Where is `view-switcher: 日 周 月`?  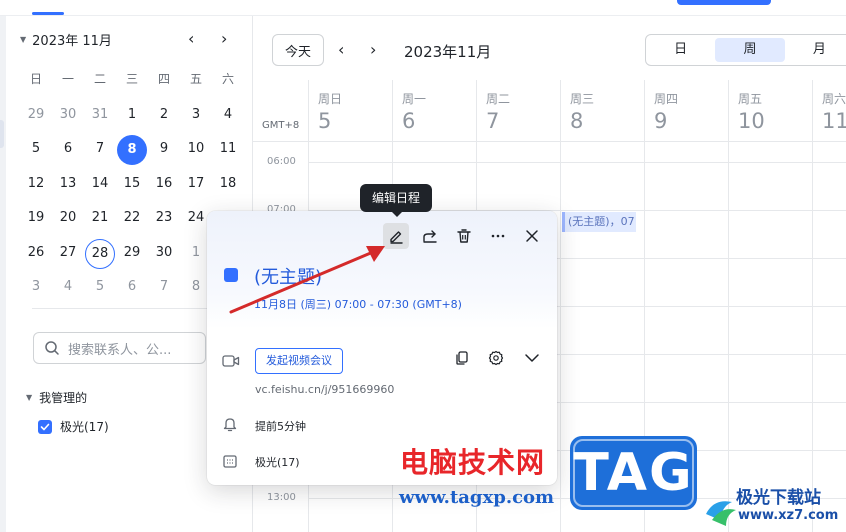 view-switcher: 日 周 月 is located at coordinates (745, 50).